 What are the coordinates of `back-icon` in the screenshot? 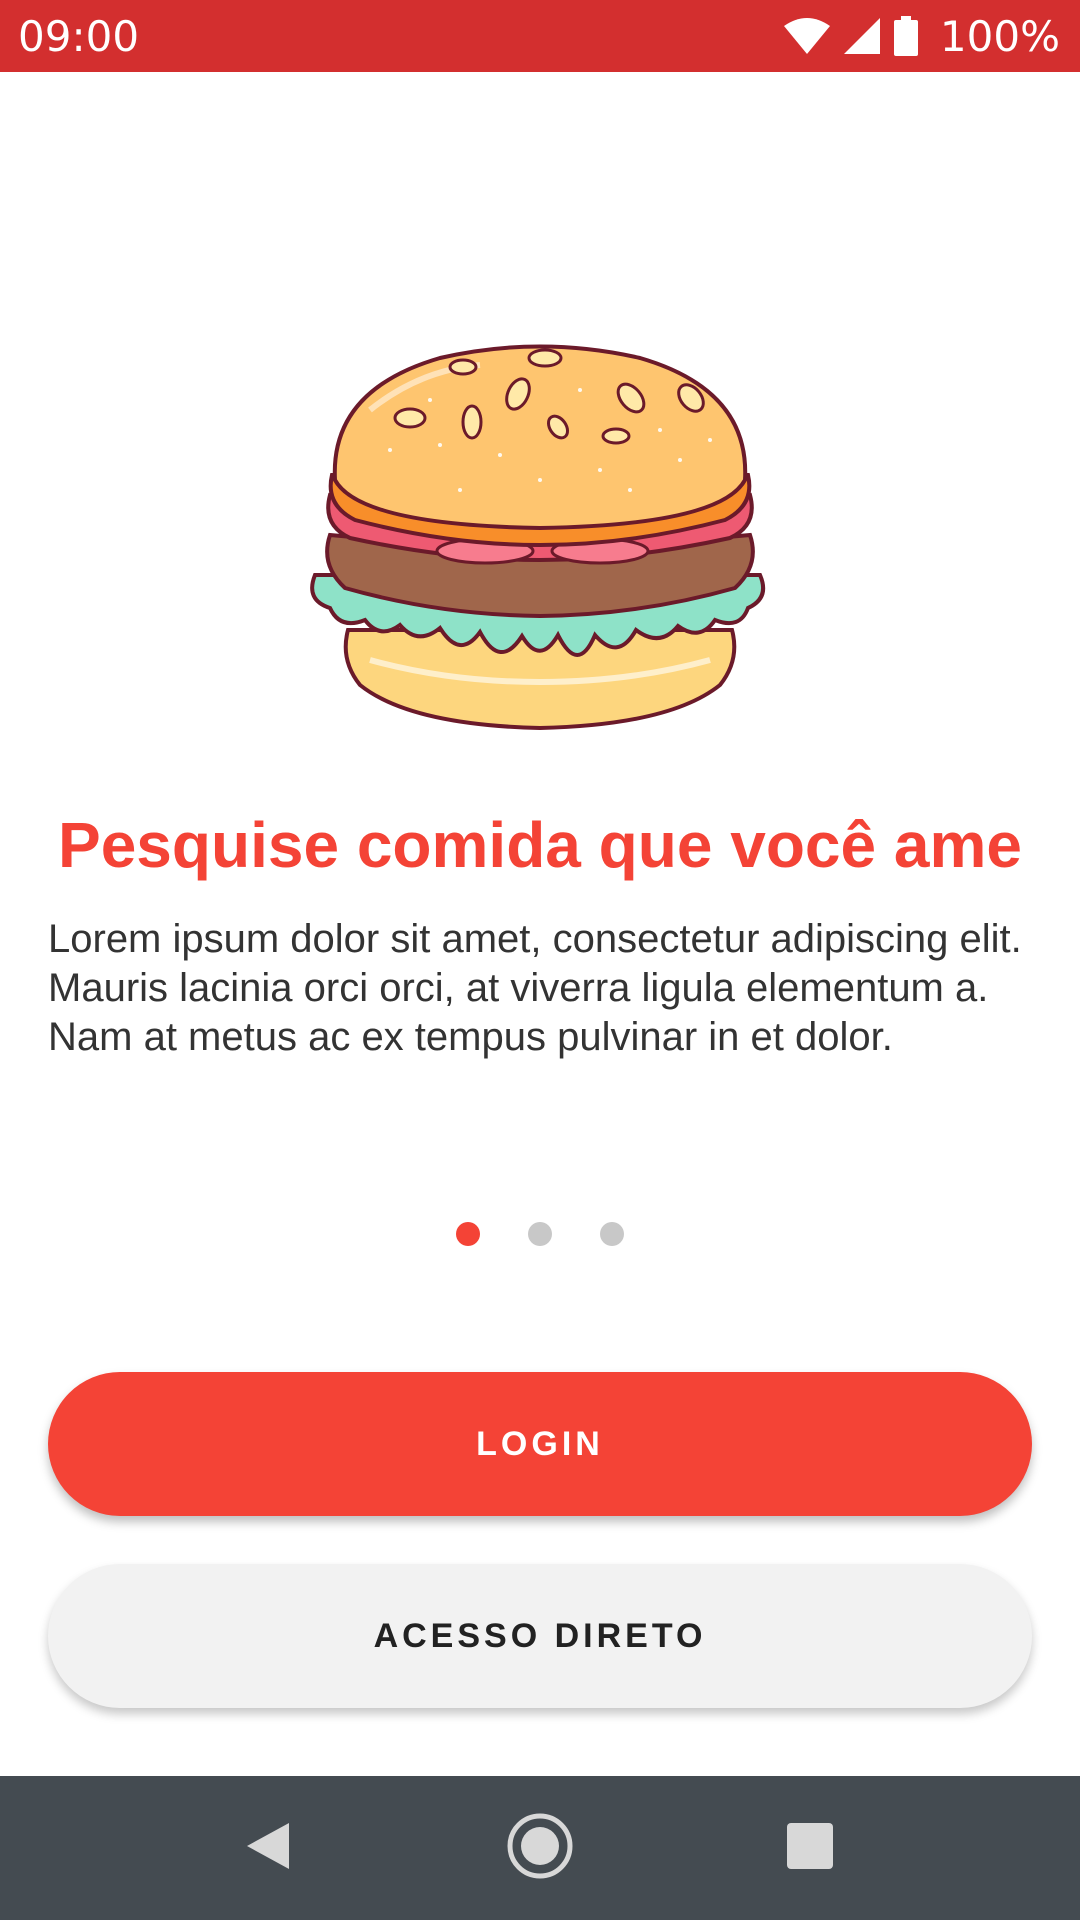 It's located at (268, 1848).